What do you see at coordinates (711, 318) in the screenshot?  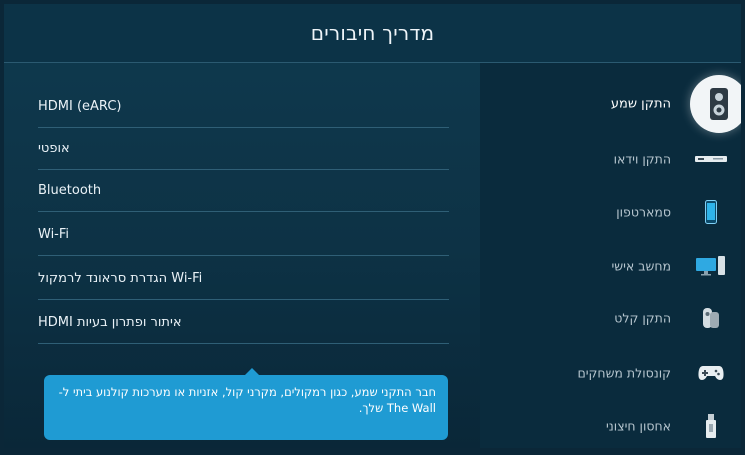 I see `input-device-icon` at bounding box center [711, 318].